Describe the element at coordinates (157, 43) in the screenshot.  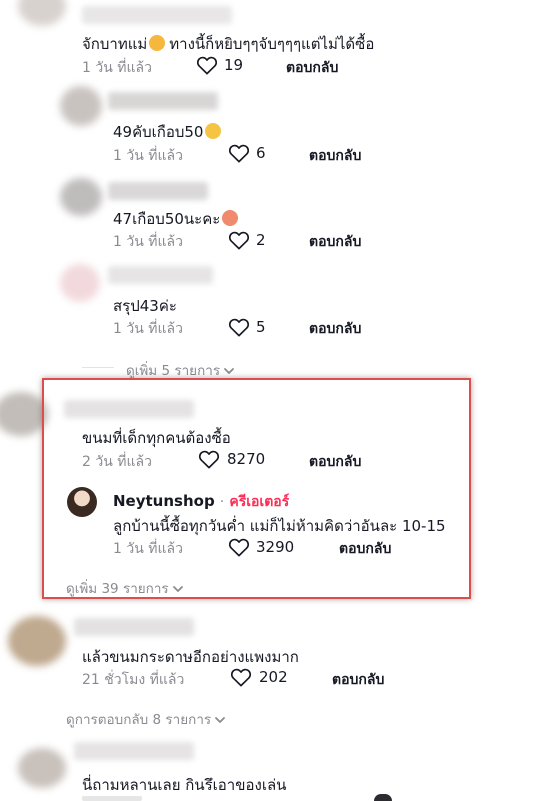
I see `smiling-hearts-emoji-icon` at that location.